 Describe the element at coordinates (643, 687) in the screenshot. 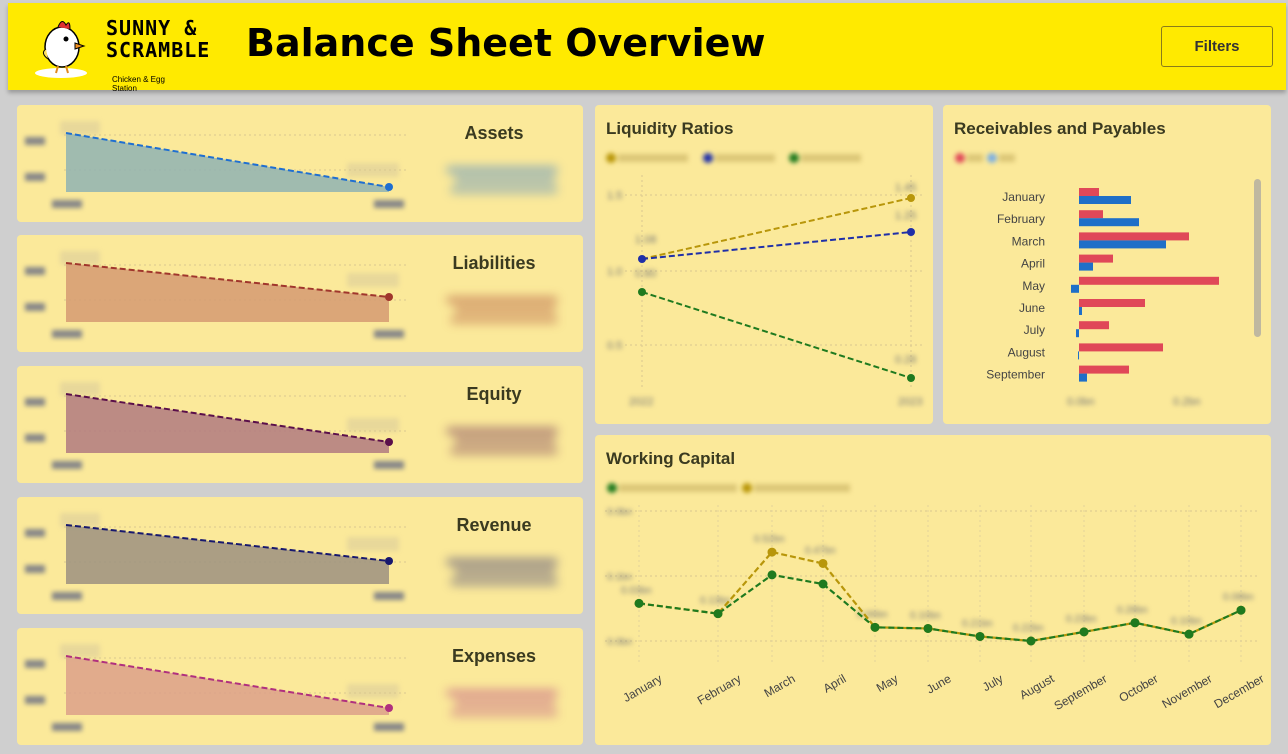

I see `wc-month-label: January` at that location.